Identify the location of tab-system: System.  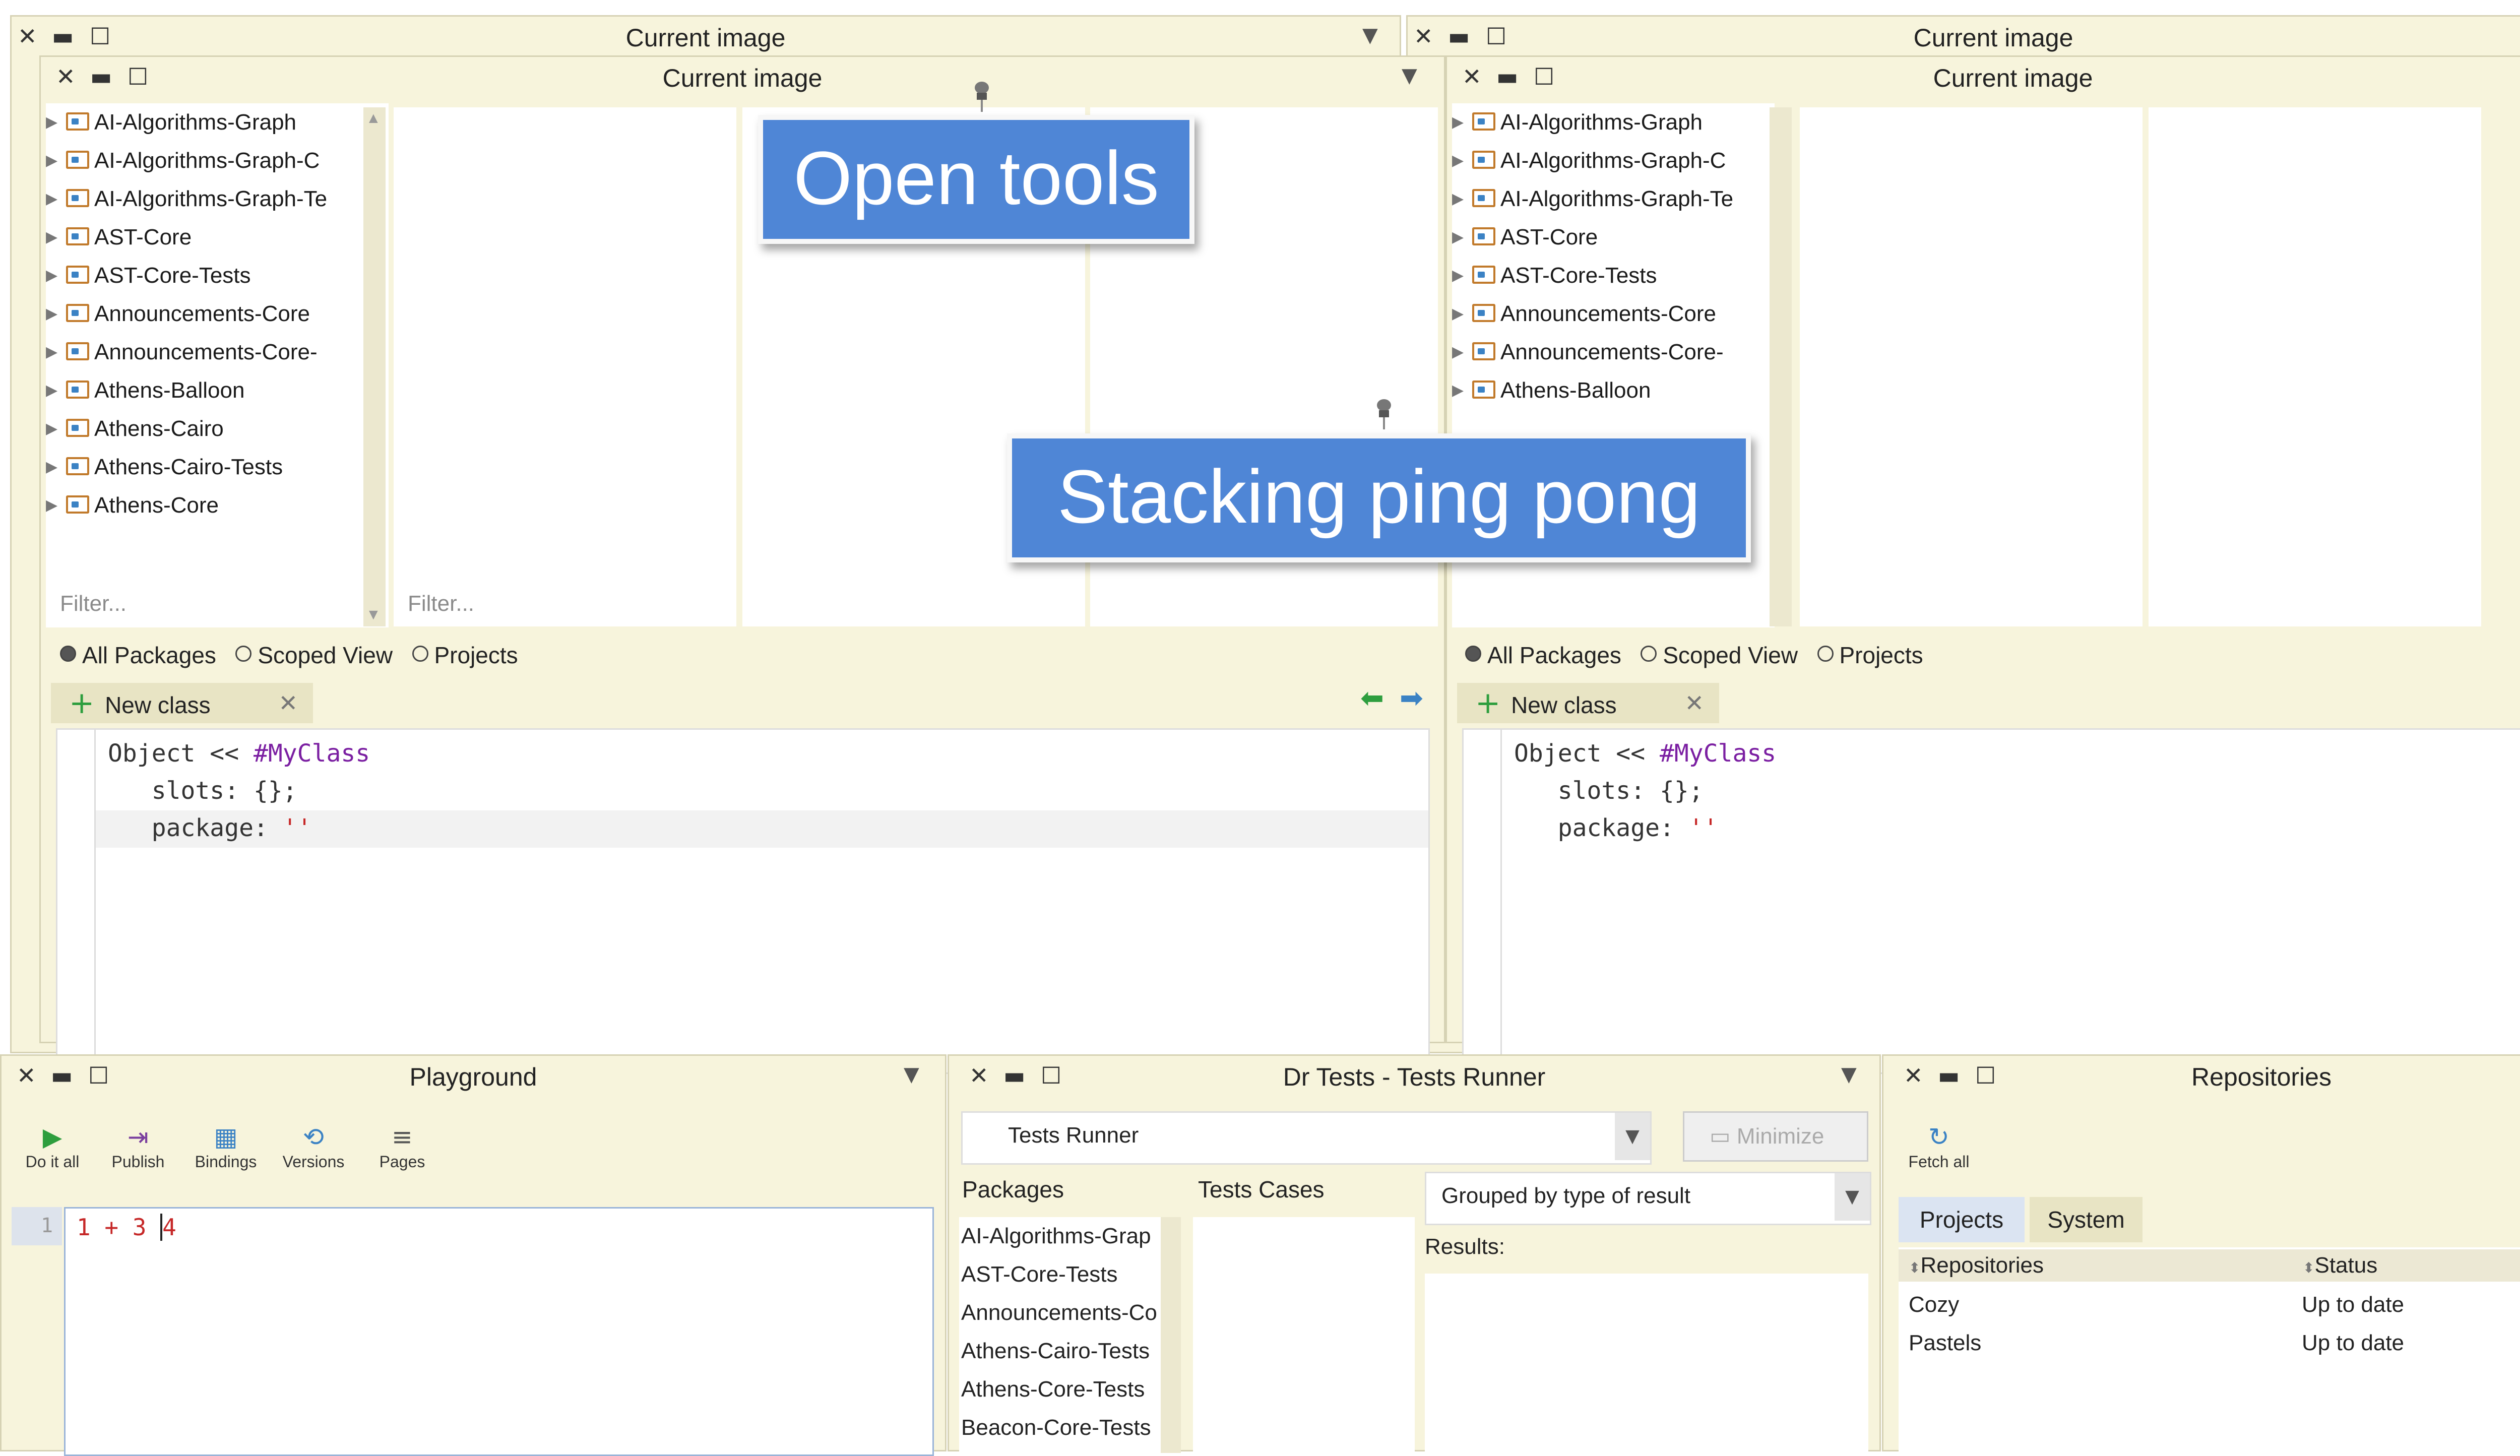
(2086, 1220).